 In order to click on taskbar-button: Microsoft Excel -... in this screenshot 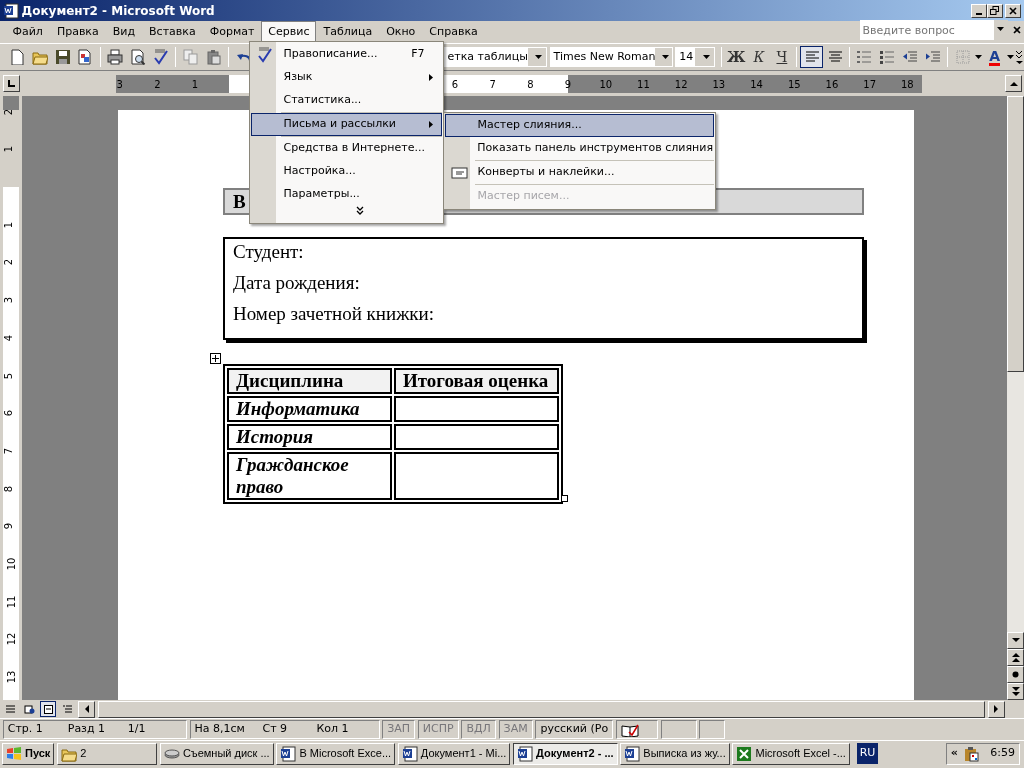, I will do `click(791, 753)`.